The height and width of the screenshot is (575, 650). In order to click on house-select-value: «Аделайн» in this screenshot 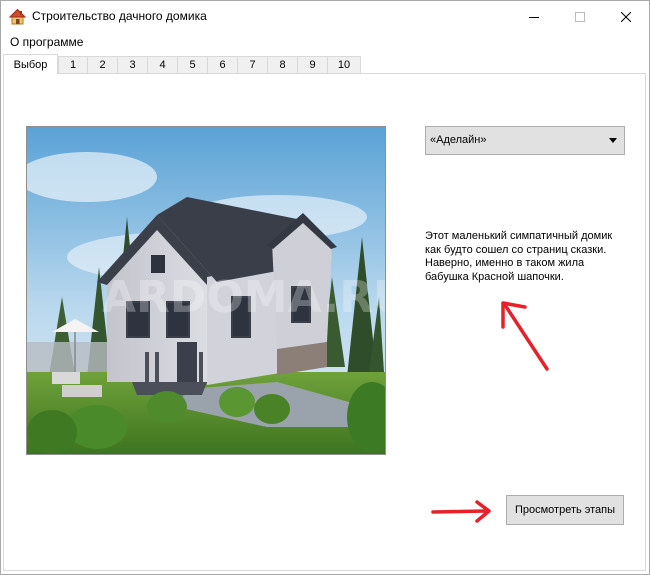, I will do `click(458, 140)`.